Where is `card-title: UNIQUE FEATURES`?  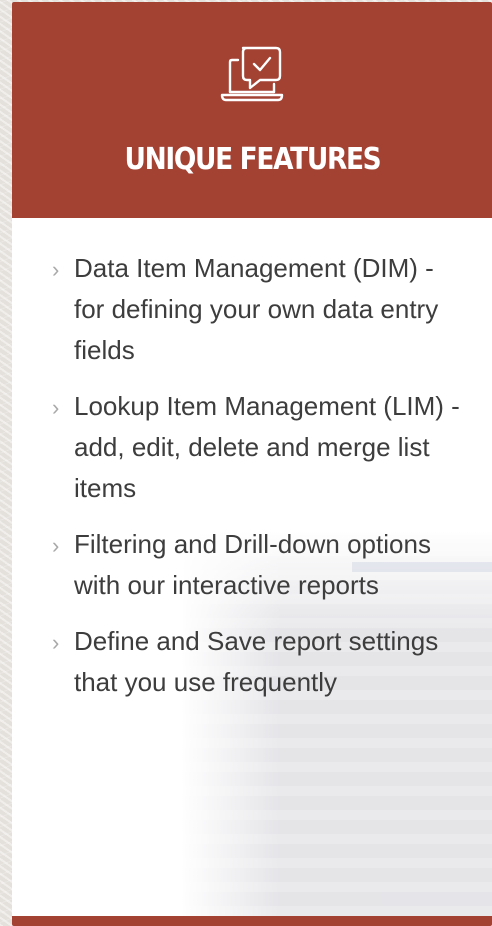 card-title: UNIQUE FEATURES is located at coordinates (252, 159).